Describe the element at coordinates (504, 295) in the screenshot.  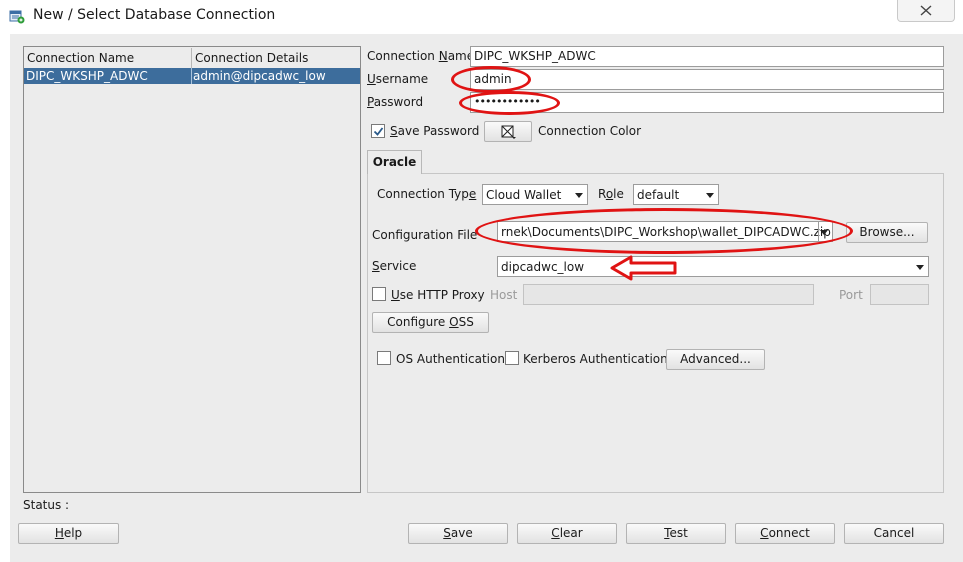
I see `host-label: Host` at that location.